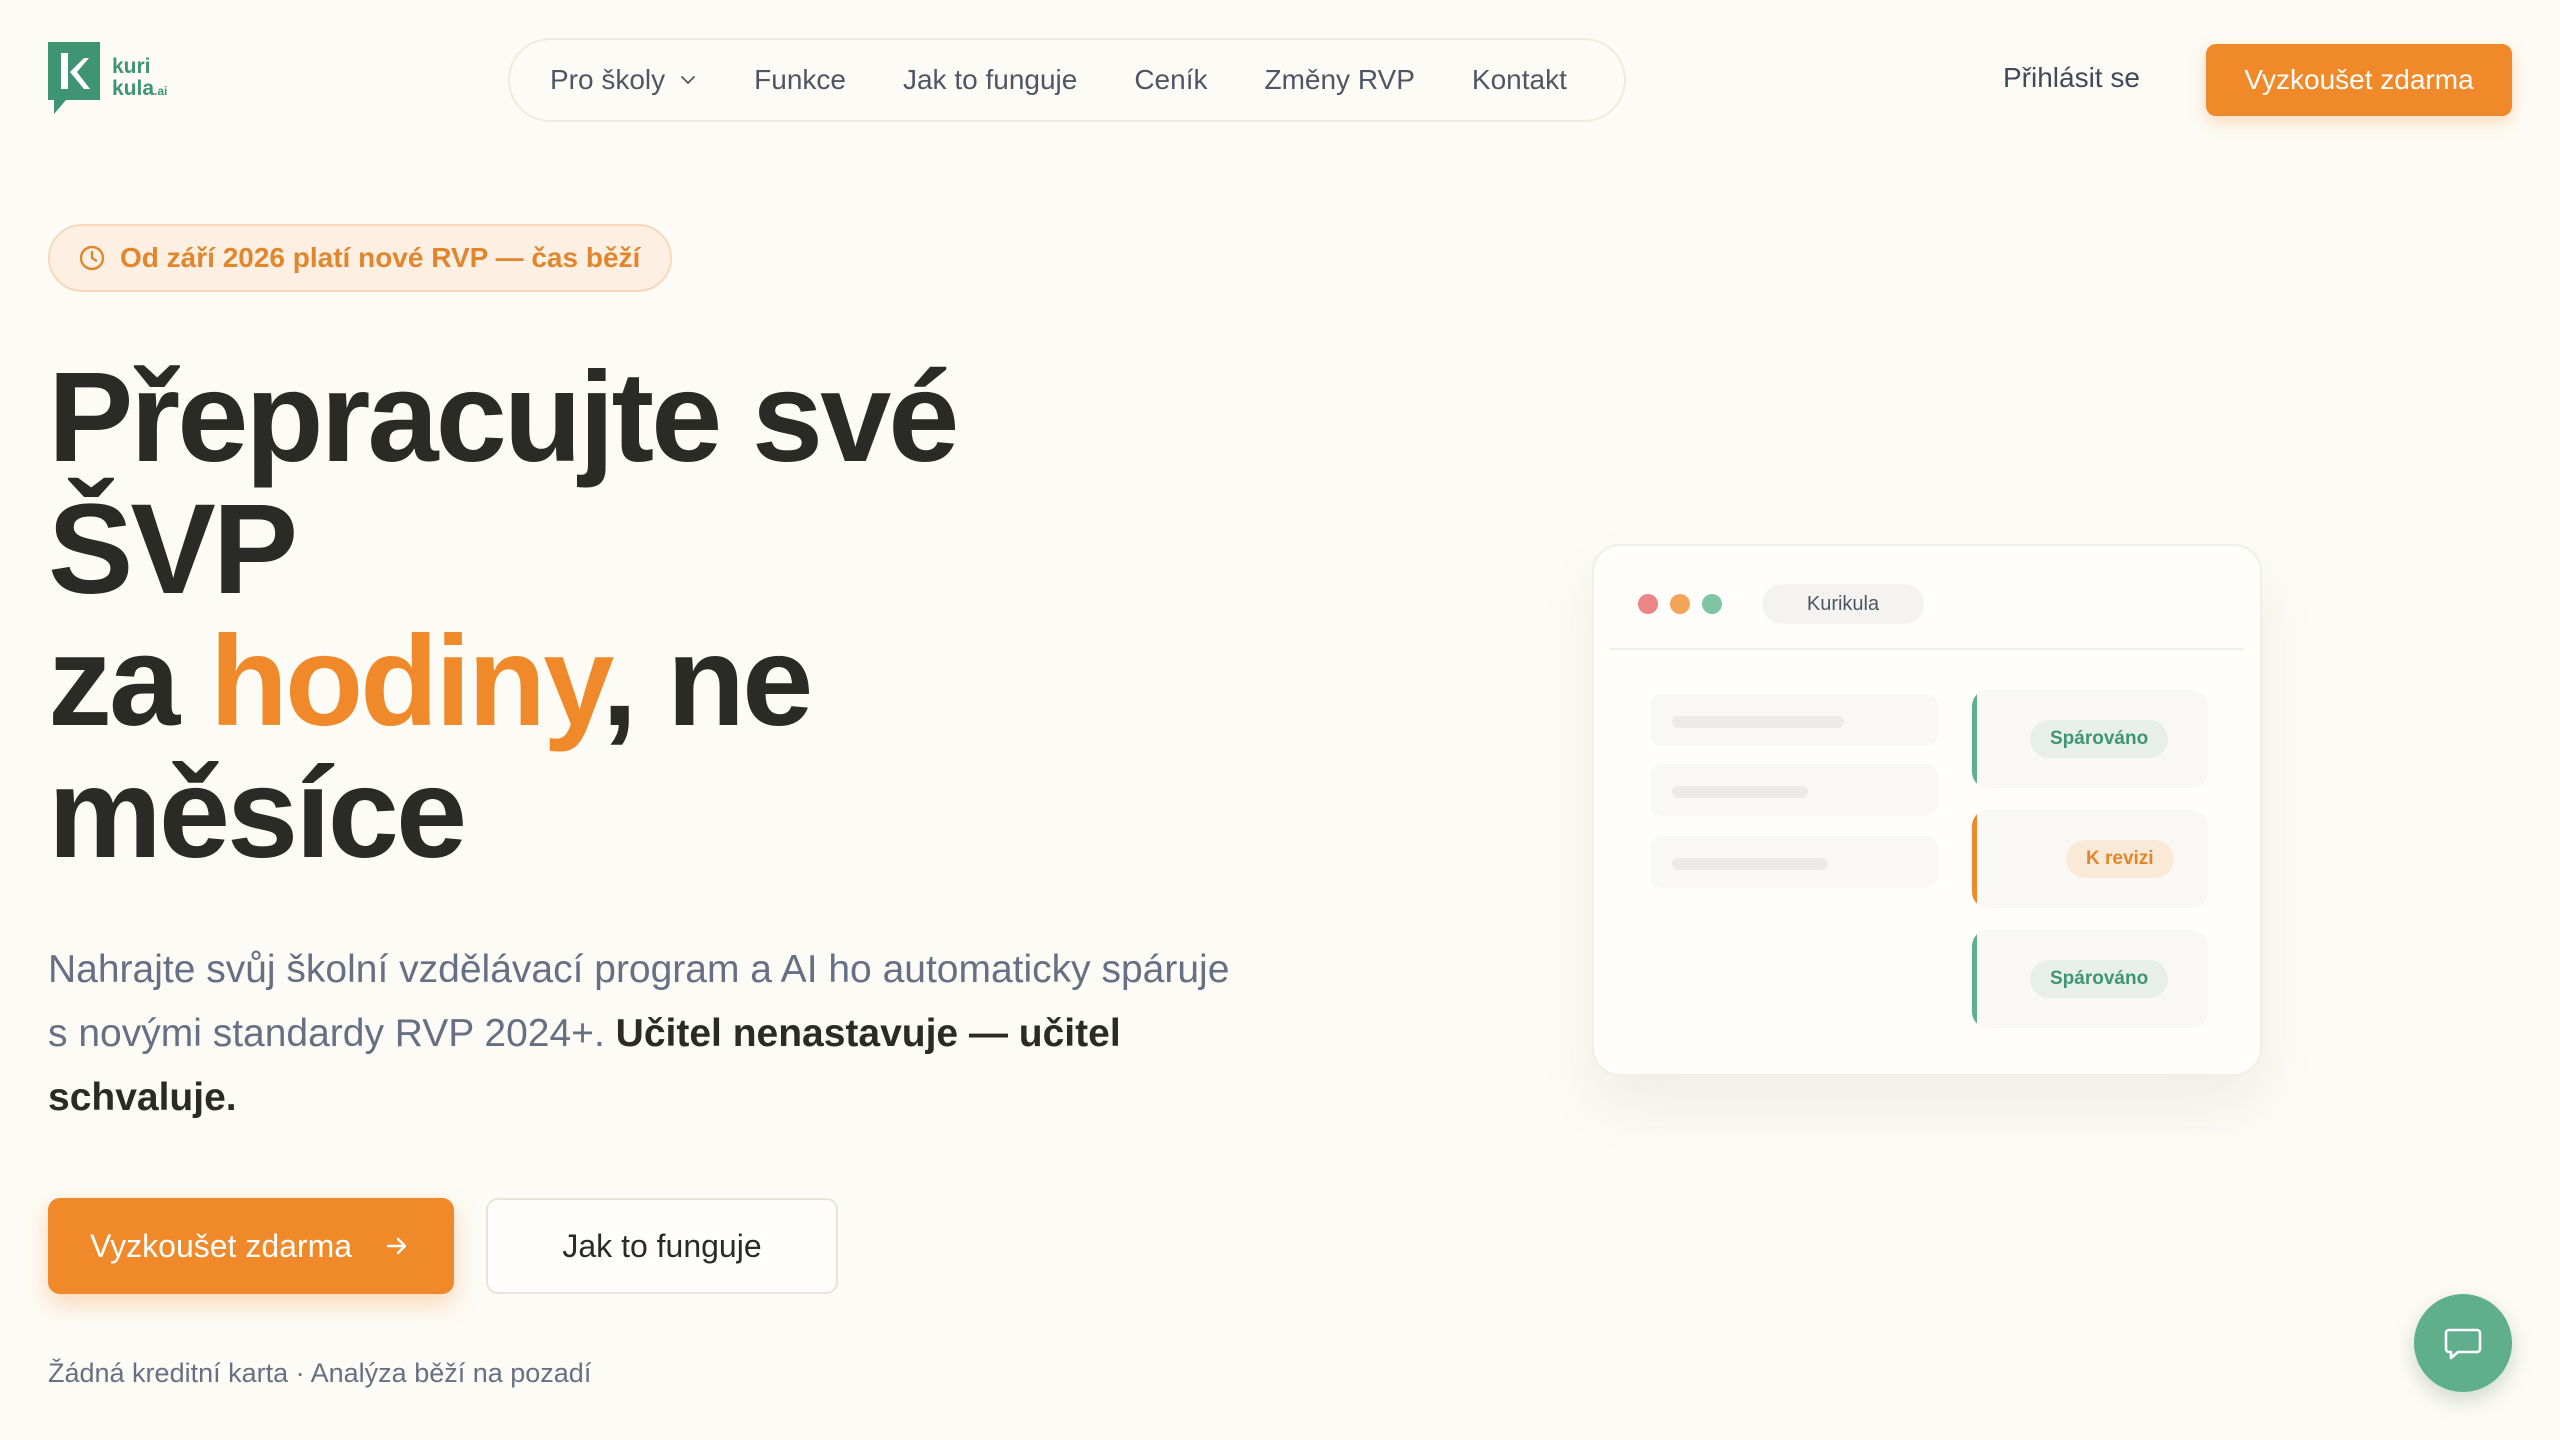  What do you see at coordinates (92, 258) in the screenshot?
I see `clock-icon` at bounding box center [92, 258].